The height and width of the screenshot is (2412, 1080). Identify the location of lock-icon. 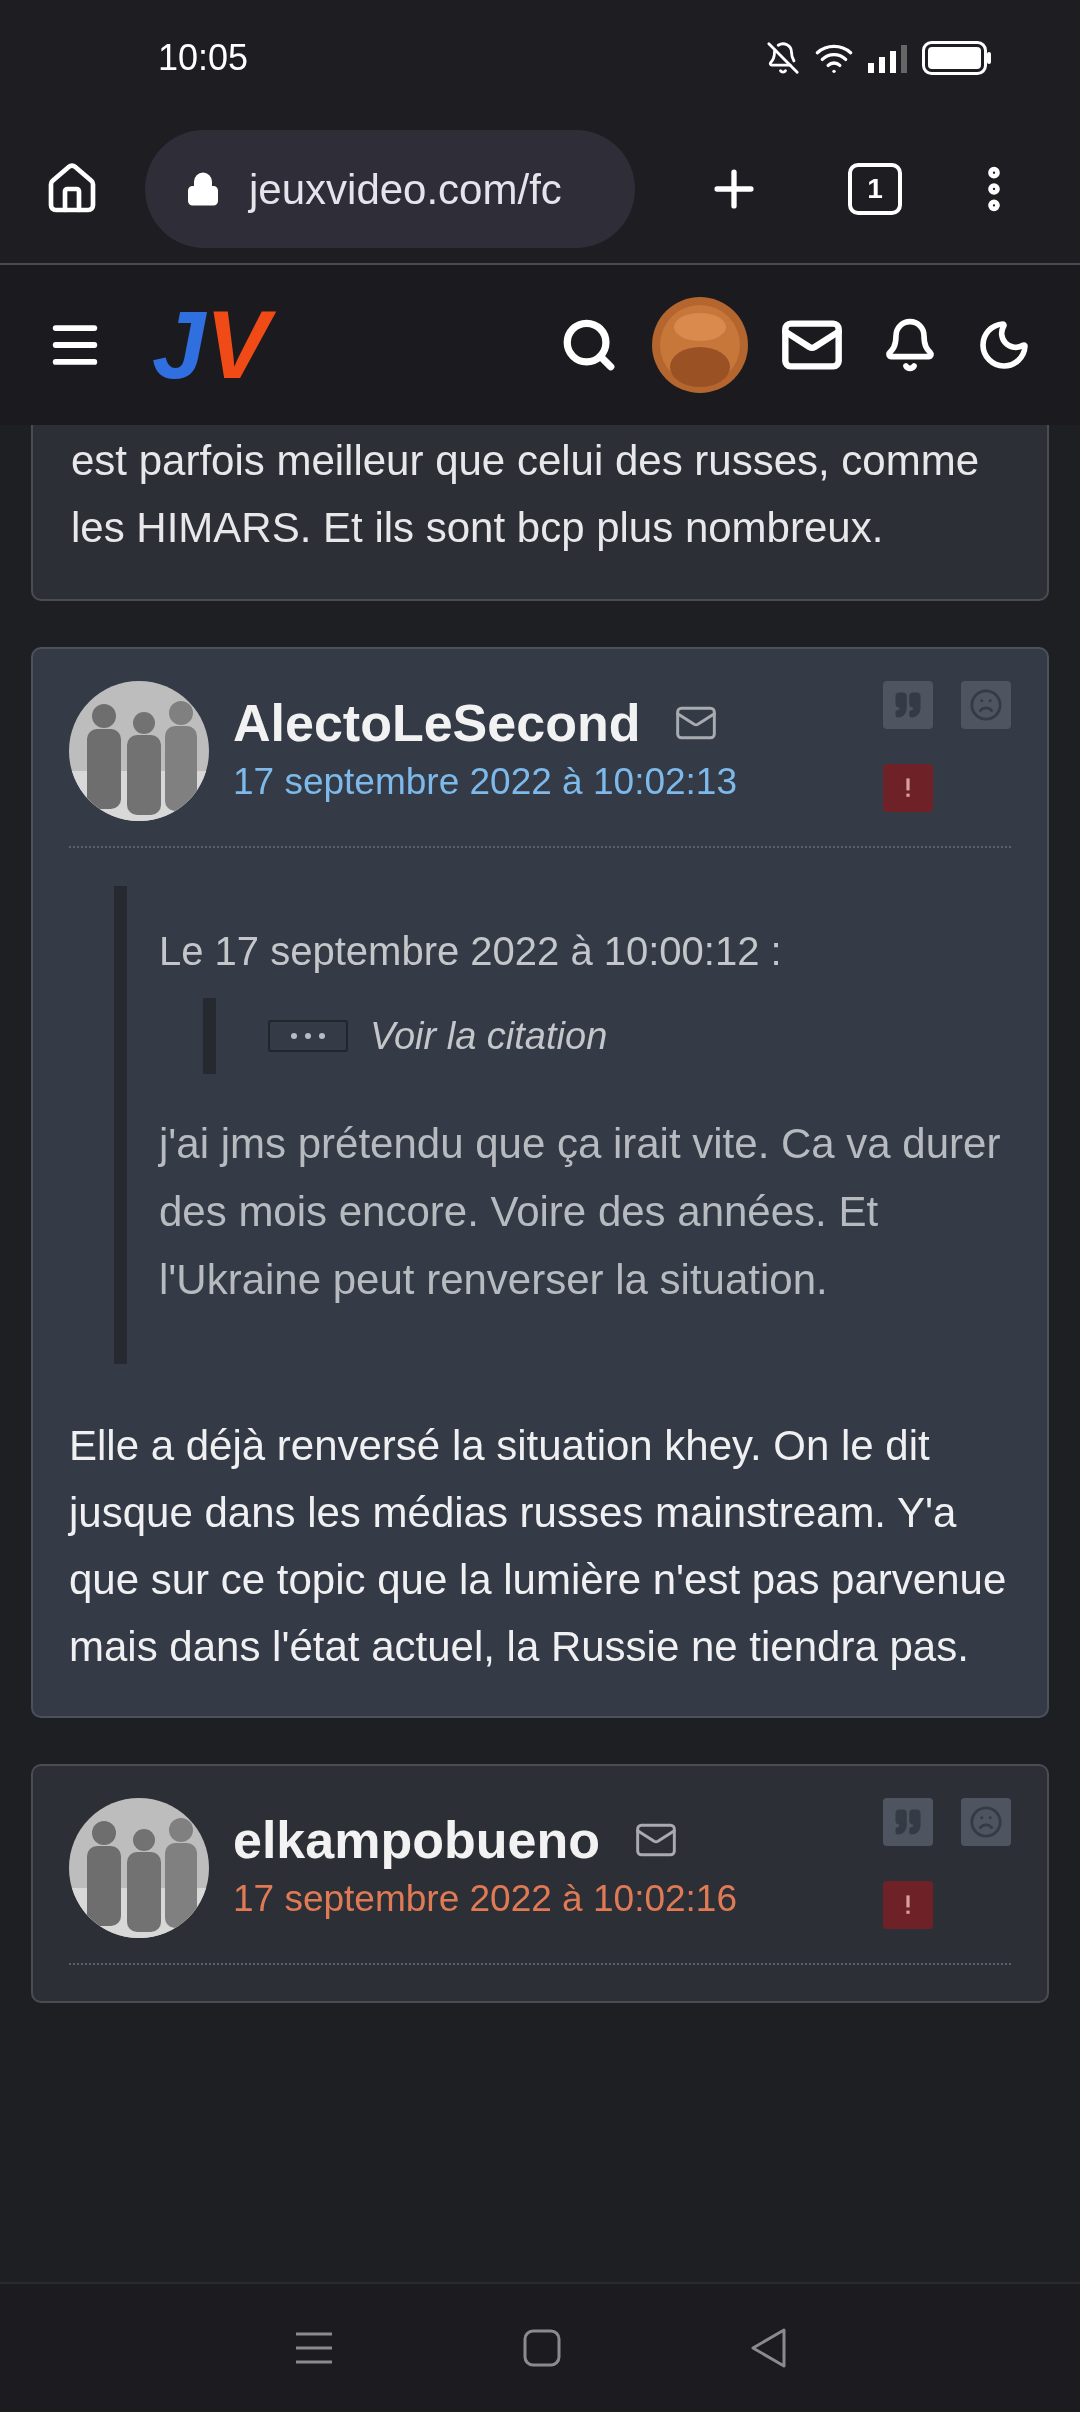
(203, 189).